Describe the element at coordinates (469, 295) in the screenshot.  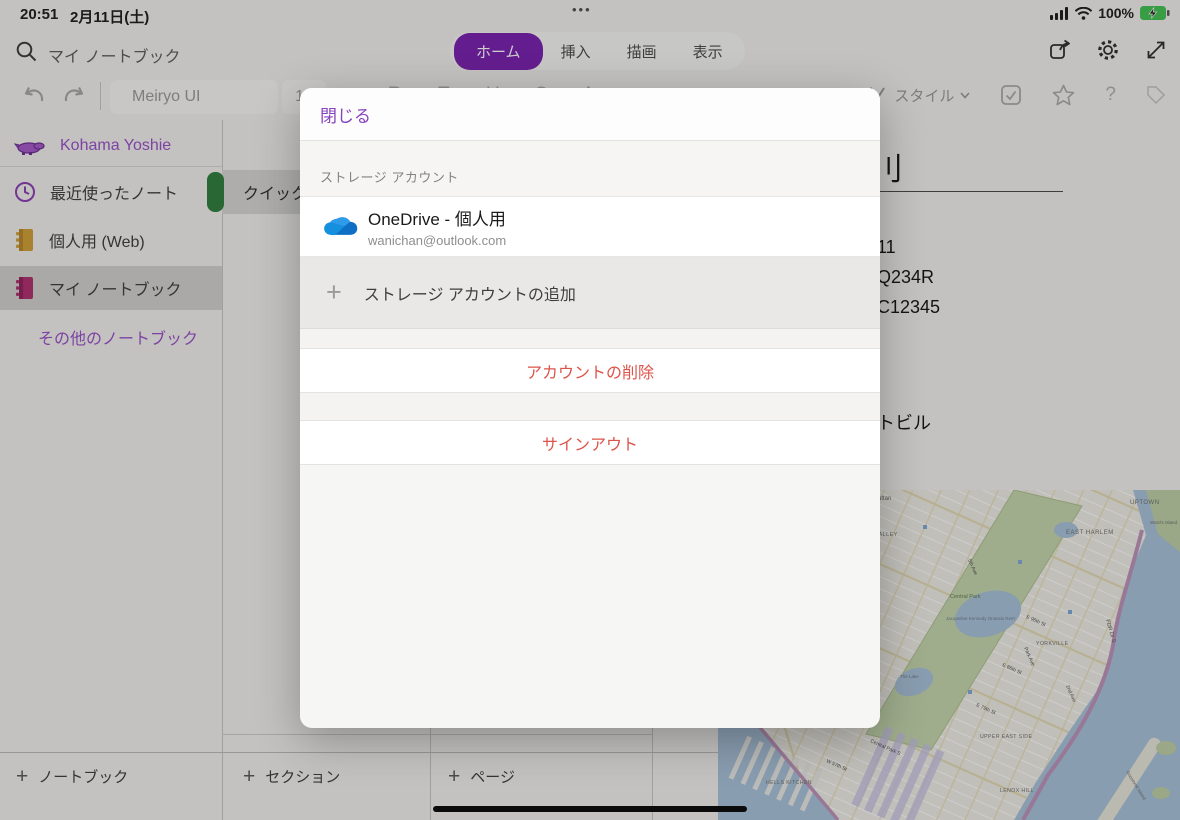
I see `add-storage-account-label: ストレージ アカウントの追加` at that location.